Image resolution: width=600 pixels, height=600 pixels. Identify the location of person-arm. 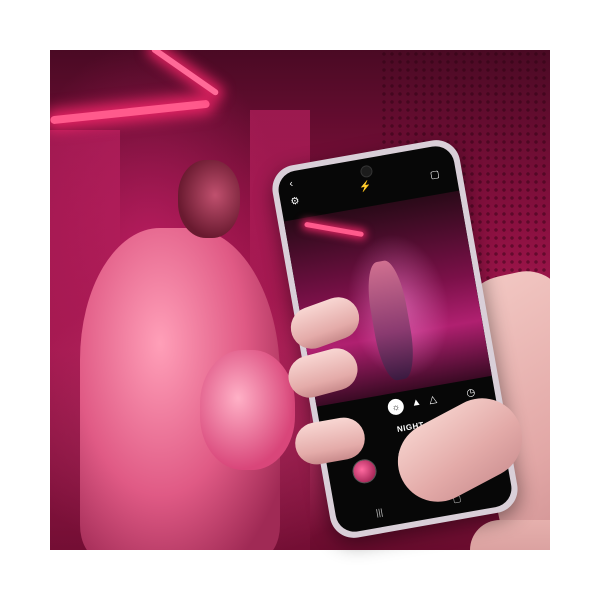
(247, 410).